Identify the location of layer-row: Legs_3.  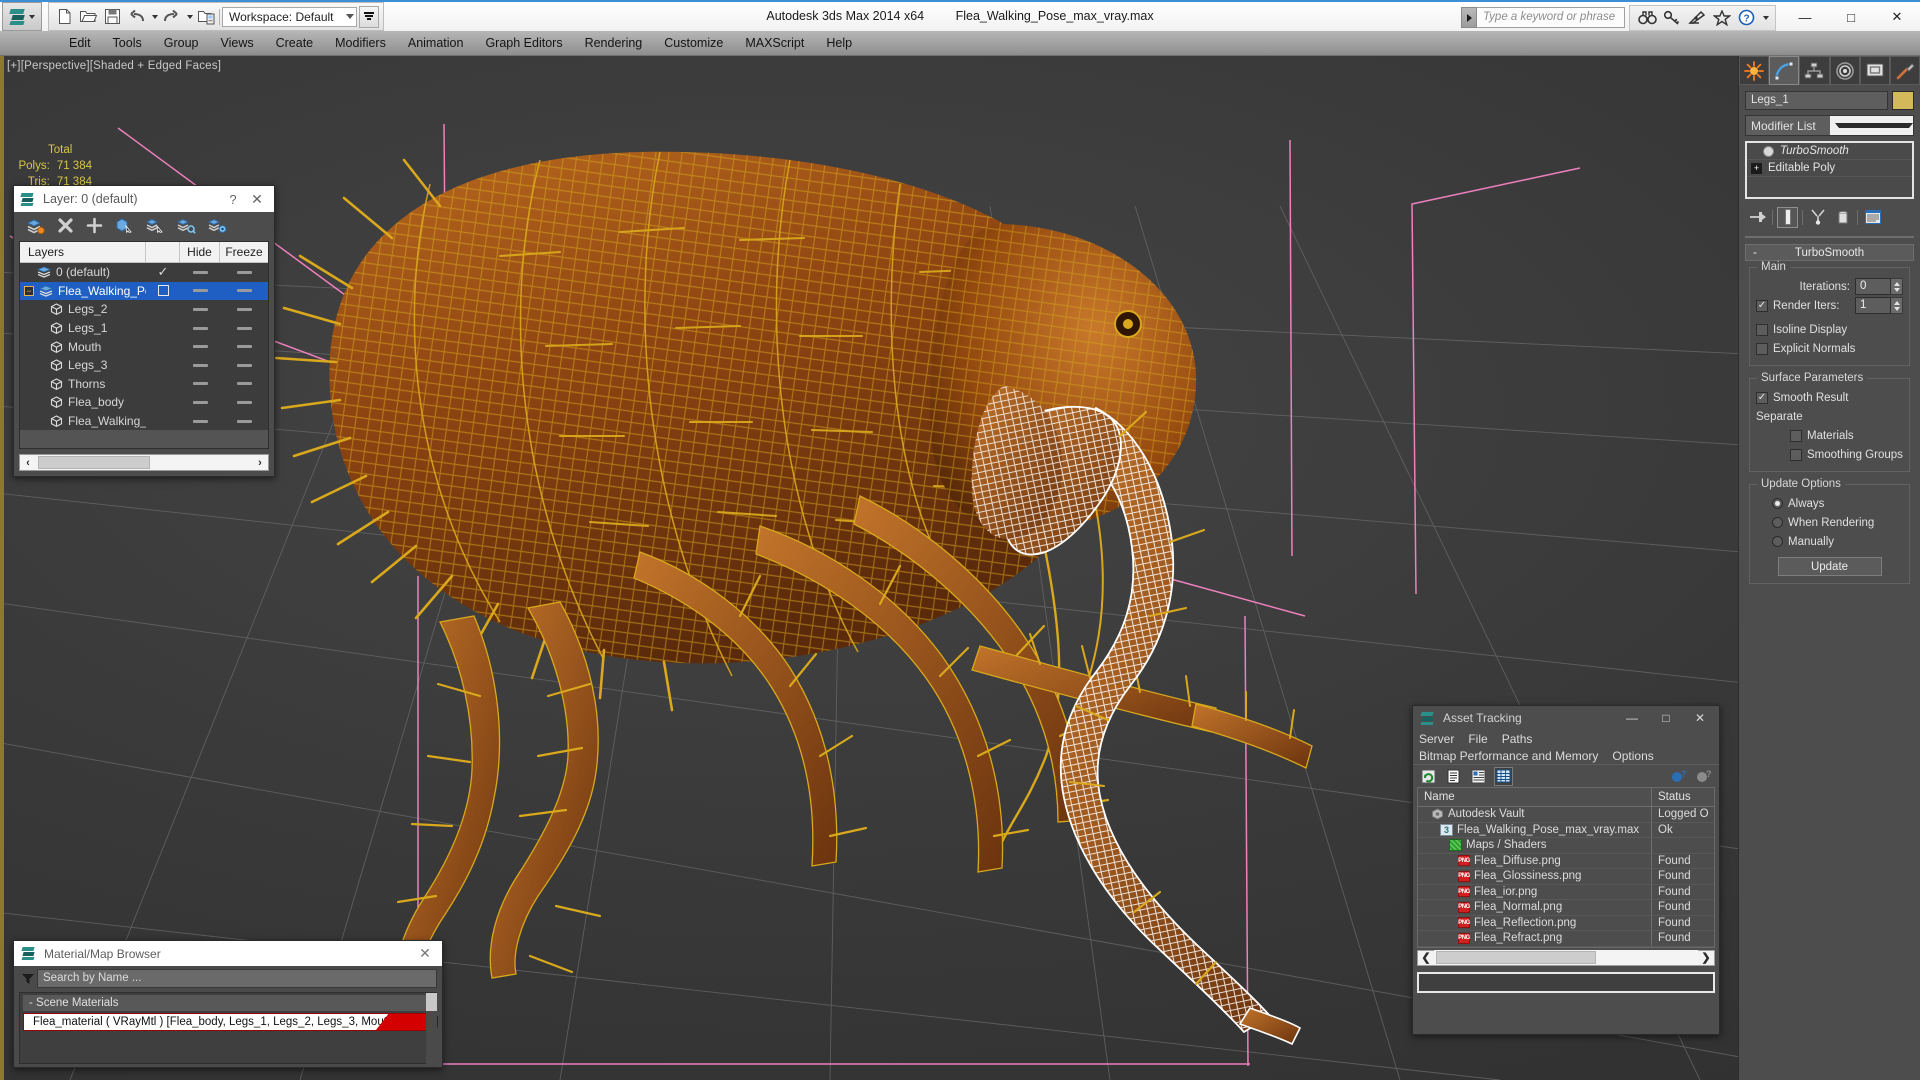
(144, 365).